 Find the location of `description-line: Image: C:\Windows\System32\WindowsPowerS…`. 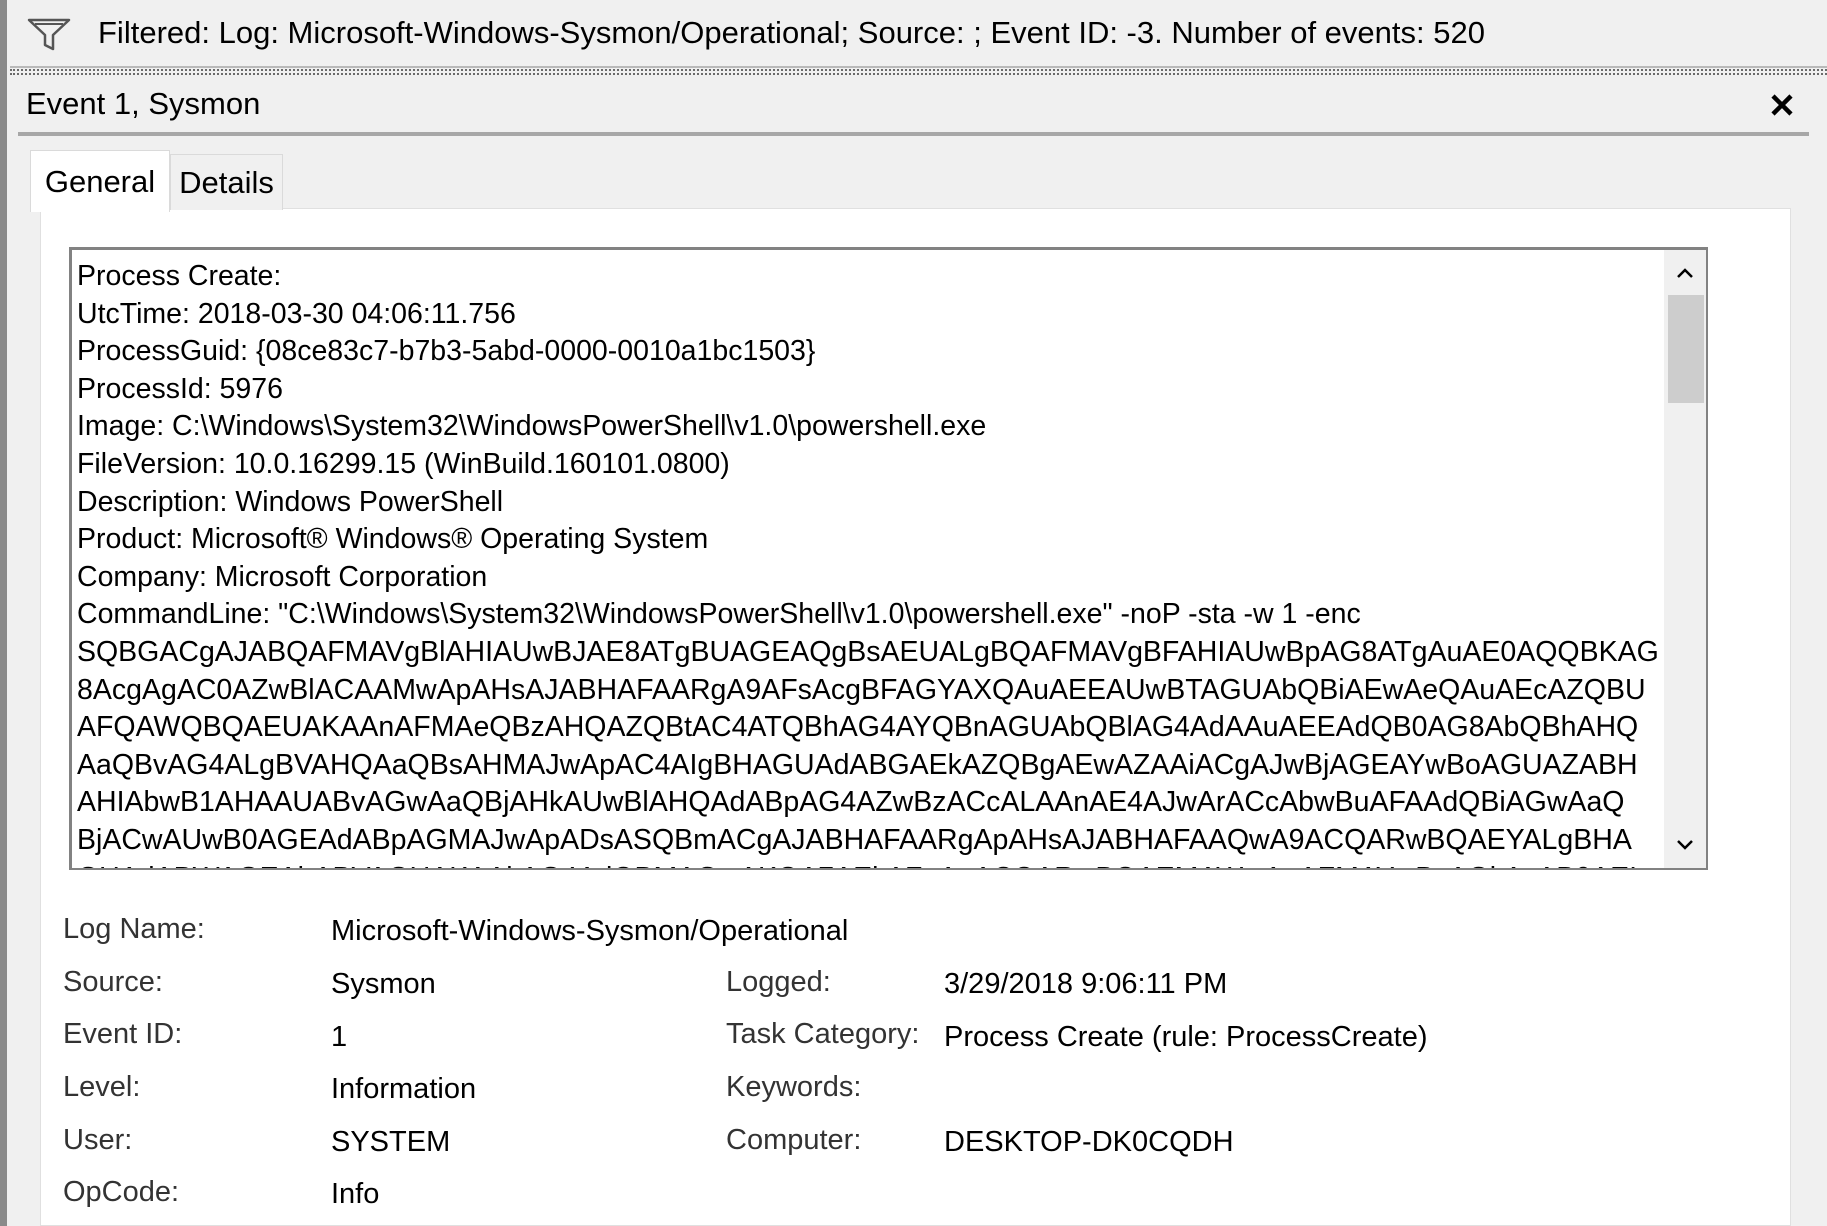

description-line: Image: C:\Windows\System32\WindowsPowerS… is located at coordinates (532, 426).